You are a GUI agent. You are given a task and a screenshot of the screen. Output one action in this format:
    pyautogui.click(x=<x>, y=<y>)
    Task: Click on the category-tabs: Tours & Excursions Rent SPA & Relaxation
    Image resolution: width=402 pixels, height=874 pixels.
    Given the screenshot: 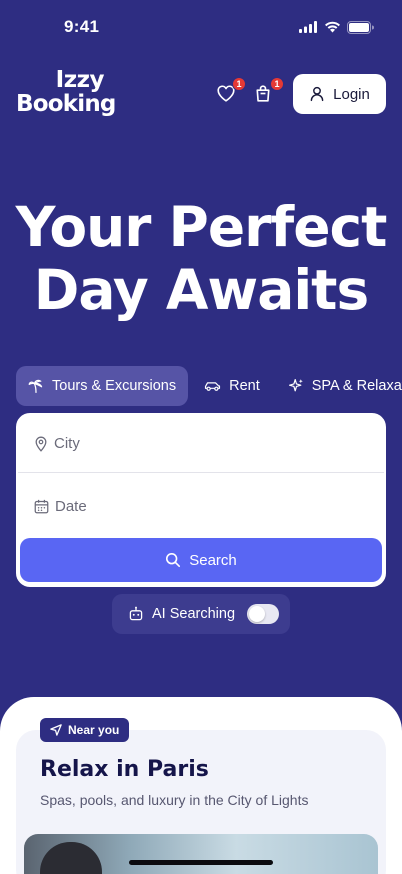 What is the action you would take?
    pyautogui.click(x=209, y=386)
    